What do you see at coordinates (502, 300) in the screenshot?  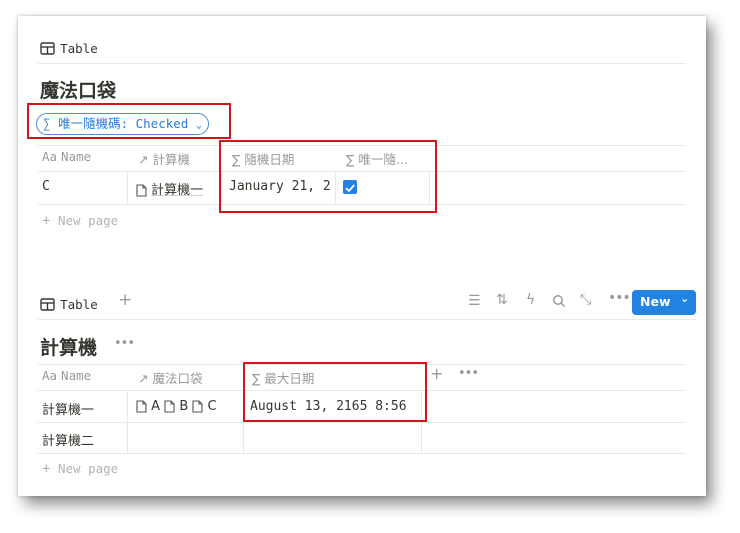 I see `sort-icon: ⇅` at bounding box center [502, 300].